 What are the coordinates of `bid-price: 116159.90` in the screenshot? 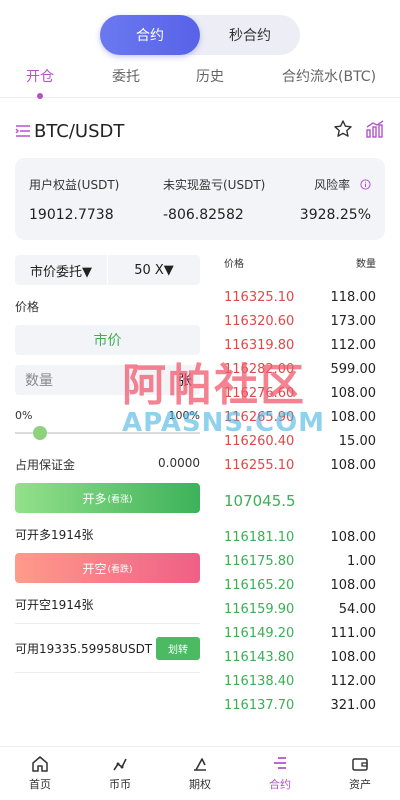 It's located at (259, 609).